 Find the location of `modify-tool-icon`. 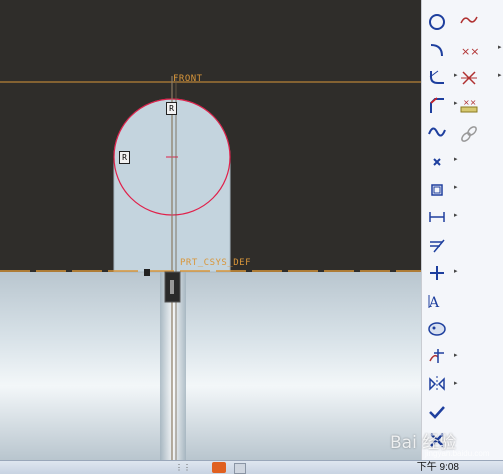

modify-tool-icon is located at coordinates (437, 245).